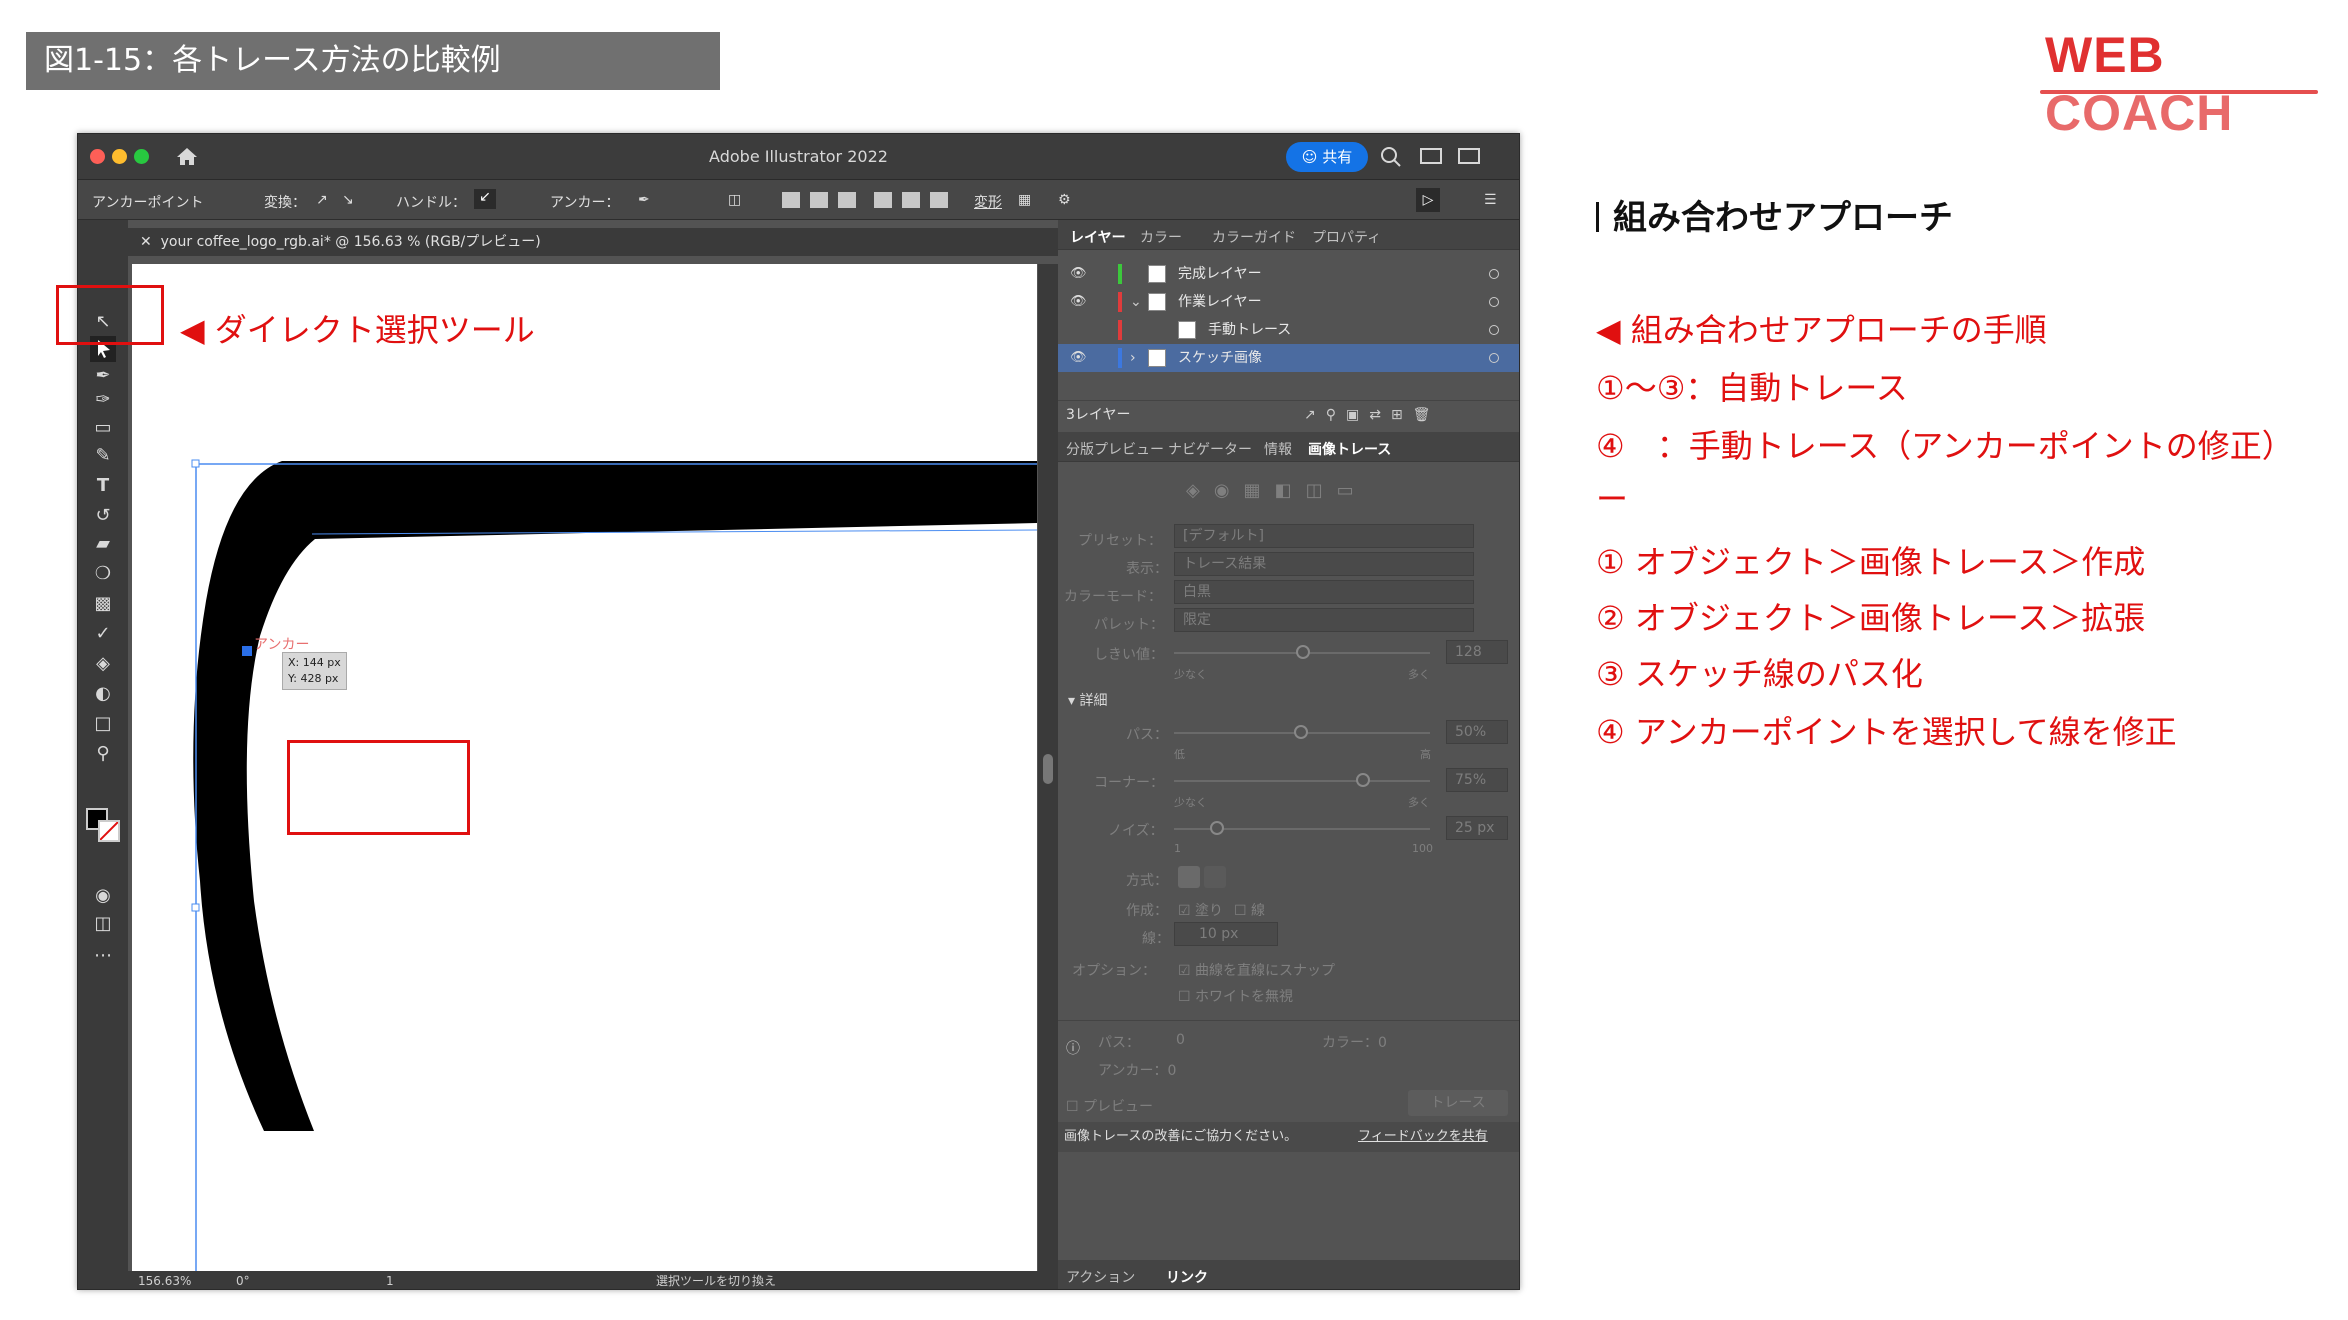 This screenshot has height=1320, width=2348. I want to click on gradient-tool-icon: ▩, so click(103, 604).